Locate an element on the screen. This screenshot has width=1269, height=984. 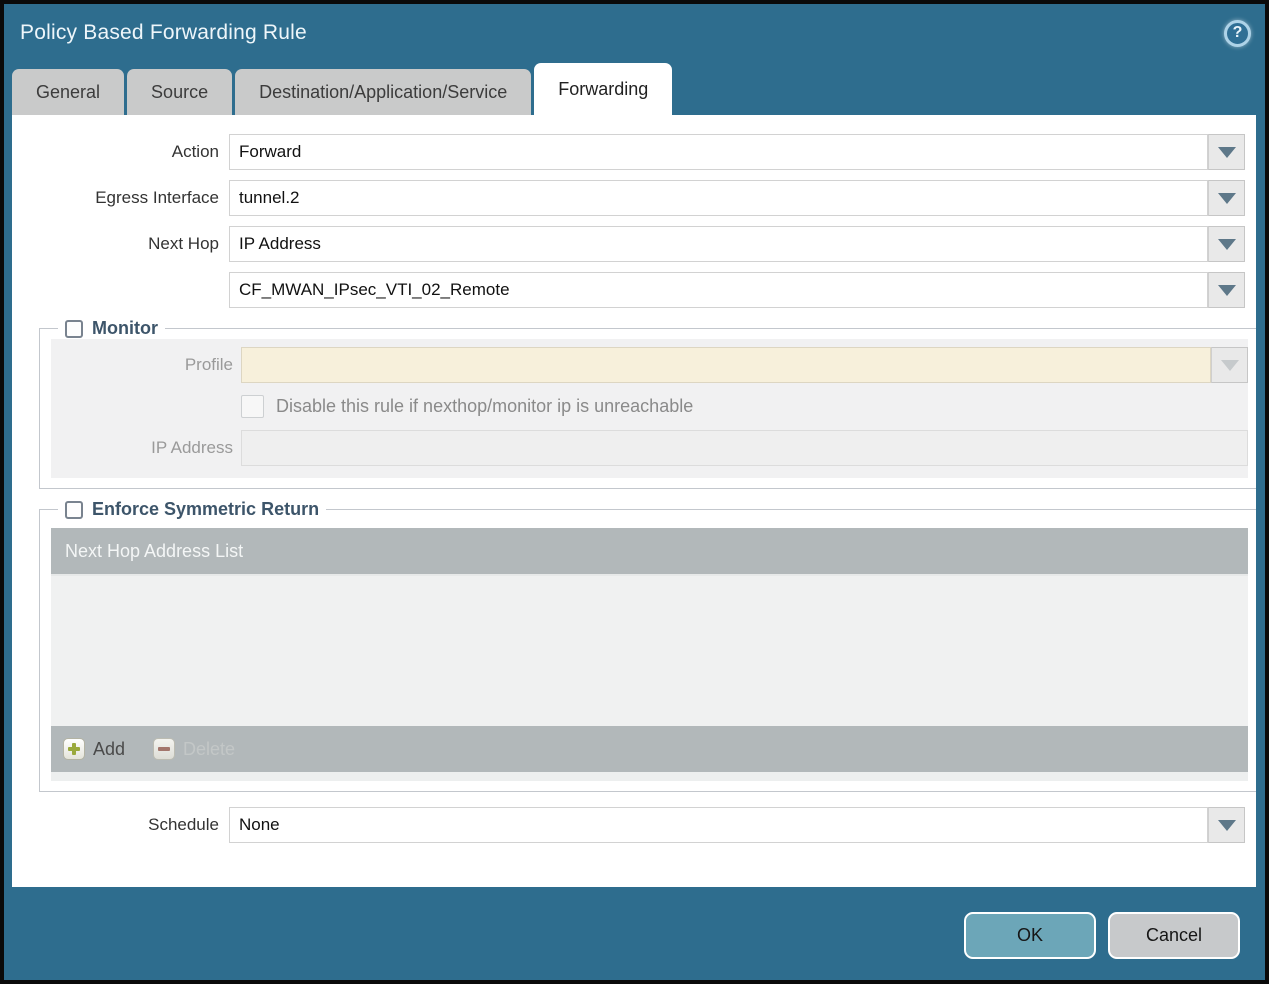
monitor-legend-label: Monitor is located at coordinates (125, 328).